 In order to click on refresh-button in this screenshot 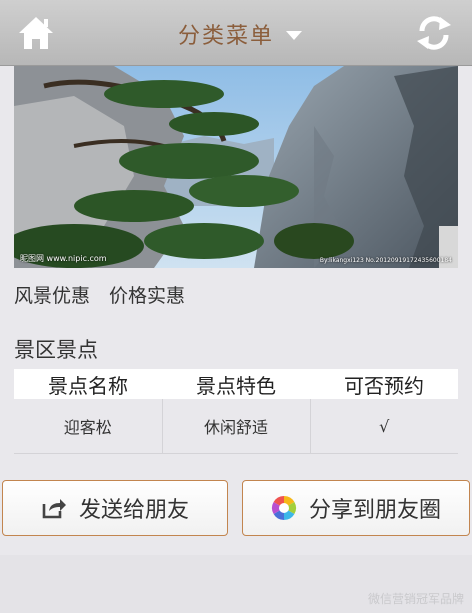, I will do `click(434, 33)`.